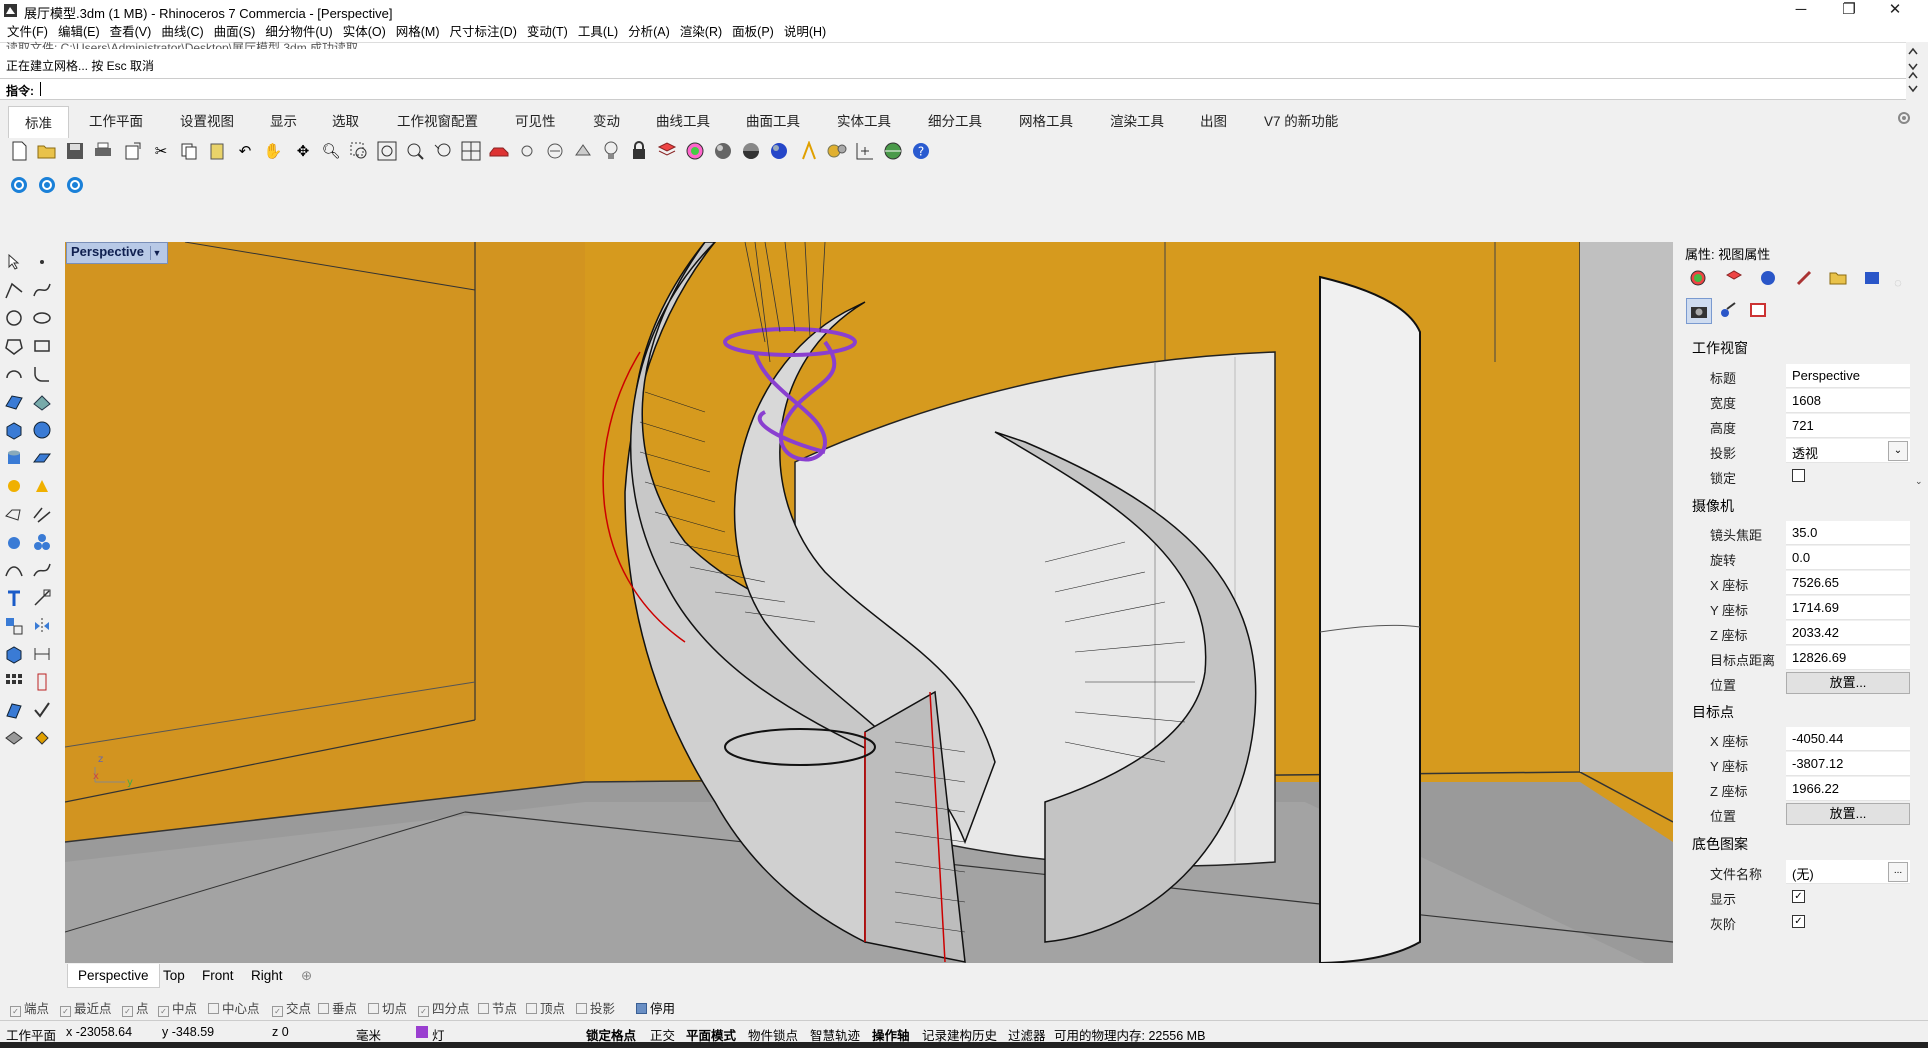  What do you see at coordinates (283, 120) in the screenshot?
I see `tab-display: 显示` at bounding box center [283, 120].